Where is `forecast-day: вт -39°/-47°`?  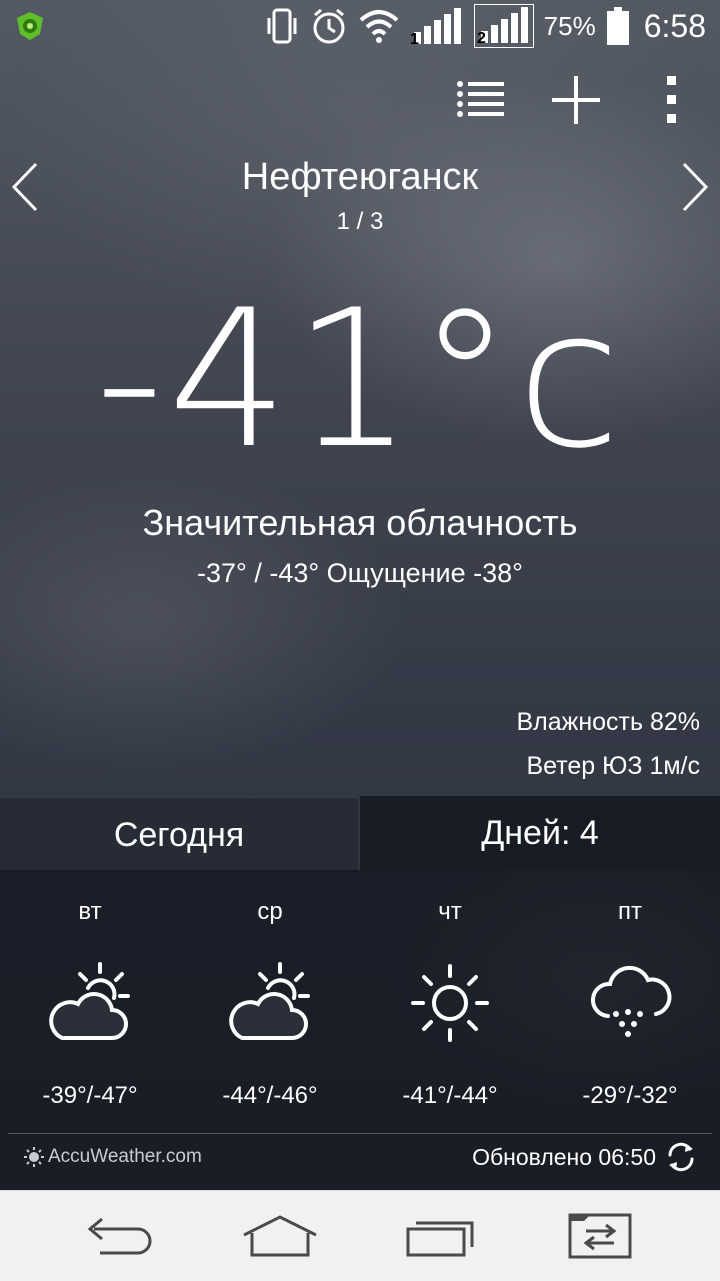
forecast-day: вт -39°/-47° is located at coordinates (90, 1000).